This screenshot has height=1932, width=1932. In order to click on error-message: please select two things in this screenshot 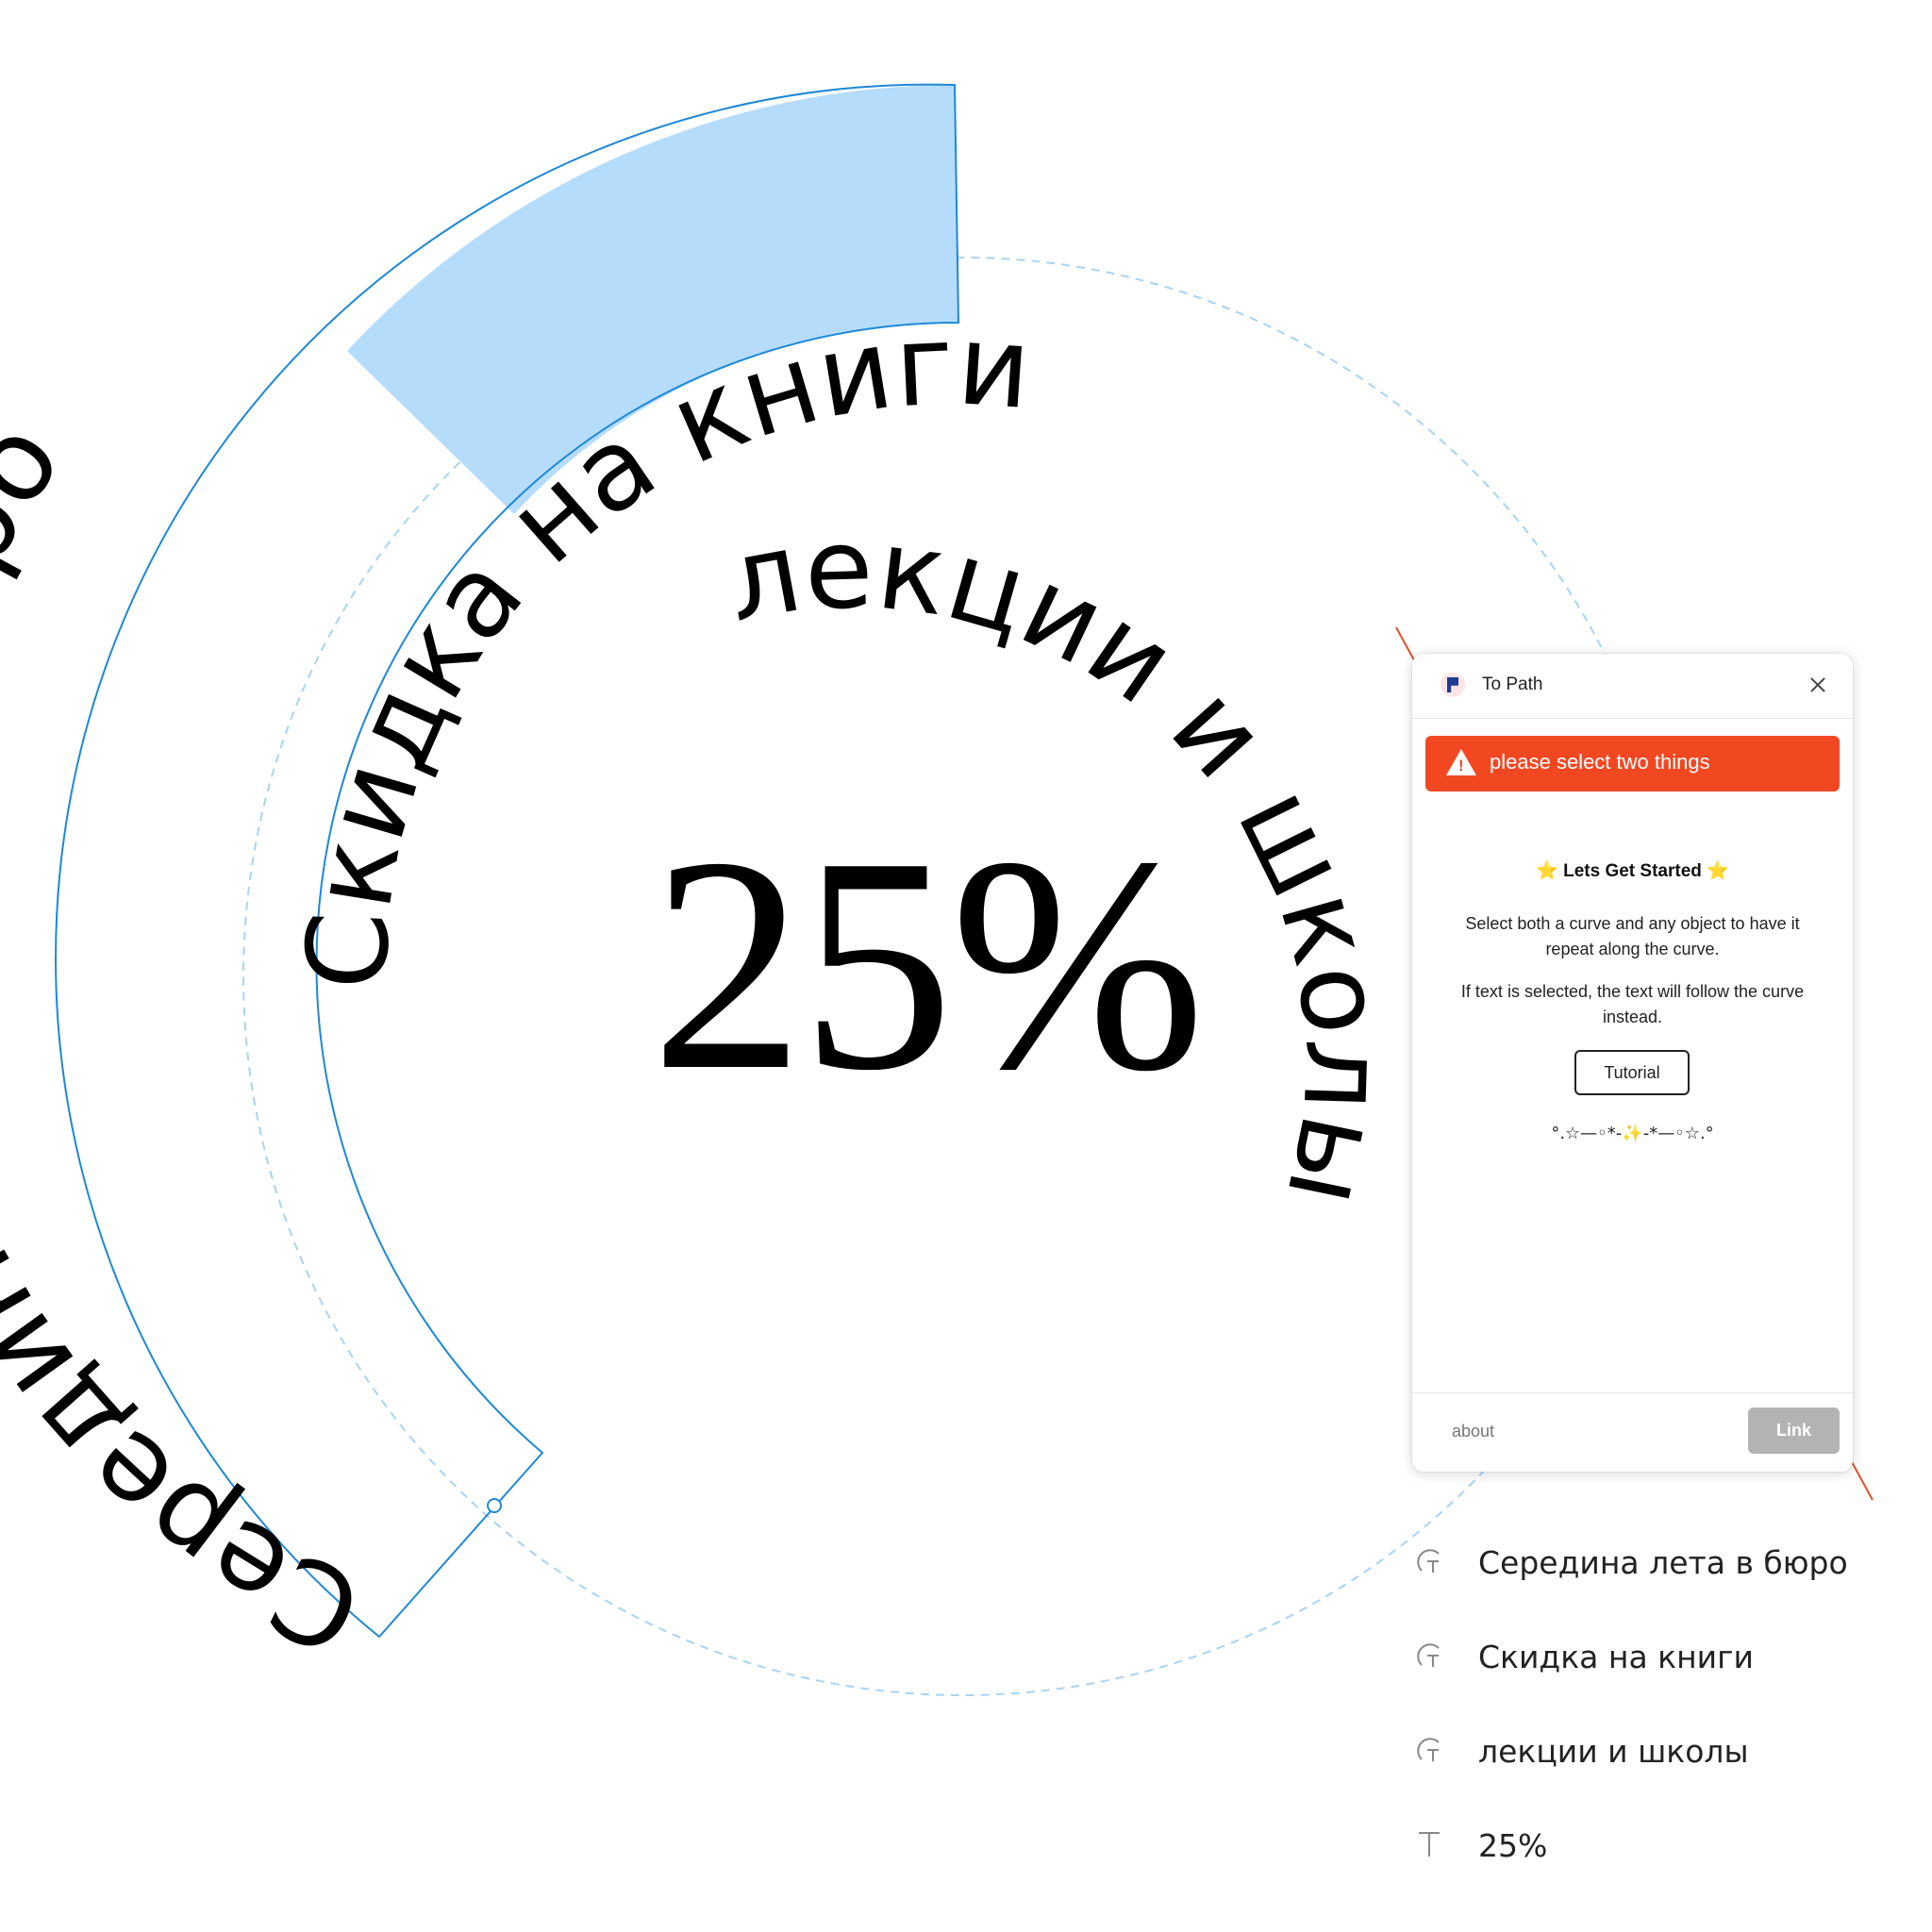, I will do `click(1600, 762)`.